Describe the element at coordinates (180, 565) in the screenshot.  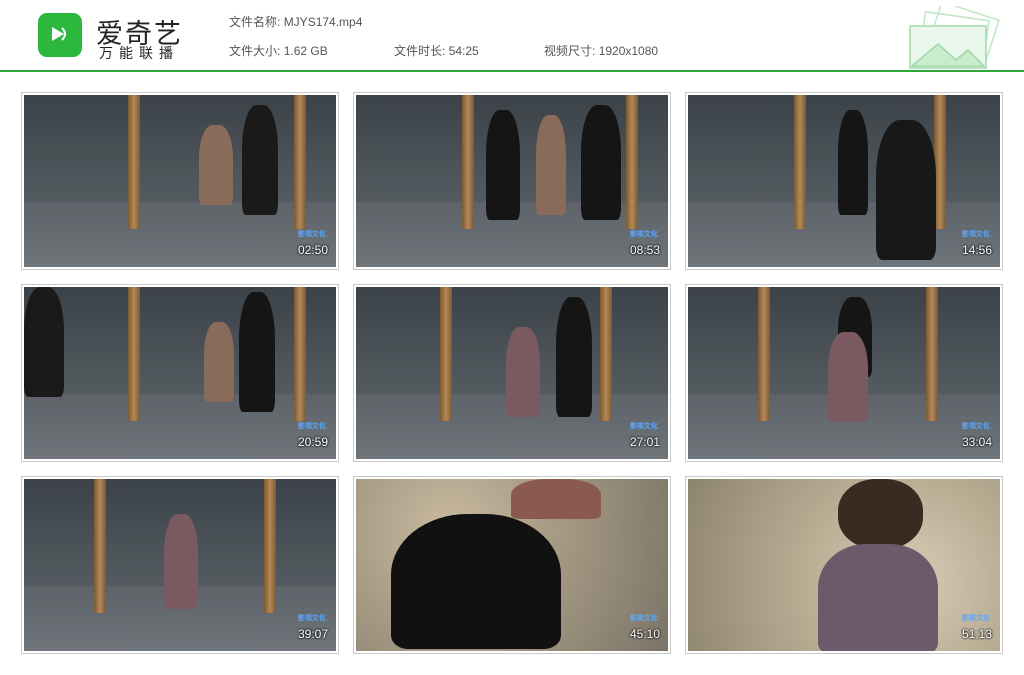
I see `thumbnail-7: 影视文化 39:07` at that location.